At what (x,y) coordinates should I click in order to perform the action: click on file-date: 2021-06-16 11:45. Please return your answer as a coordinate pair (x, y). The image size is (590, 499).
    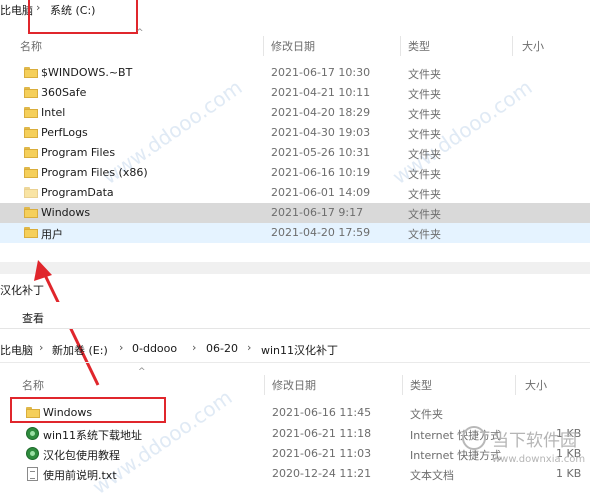
    Looking at the image, I should click on (322, 412).